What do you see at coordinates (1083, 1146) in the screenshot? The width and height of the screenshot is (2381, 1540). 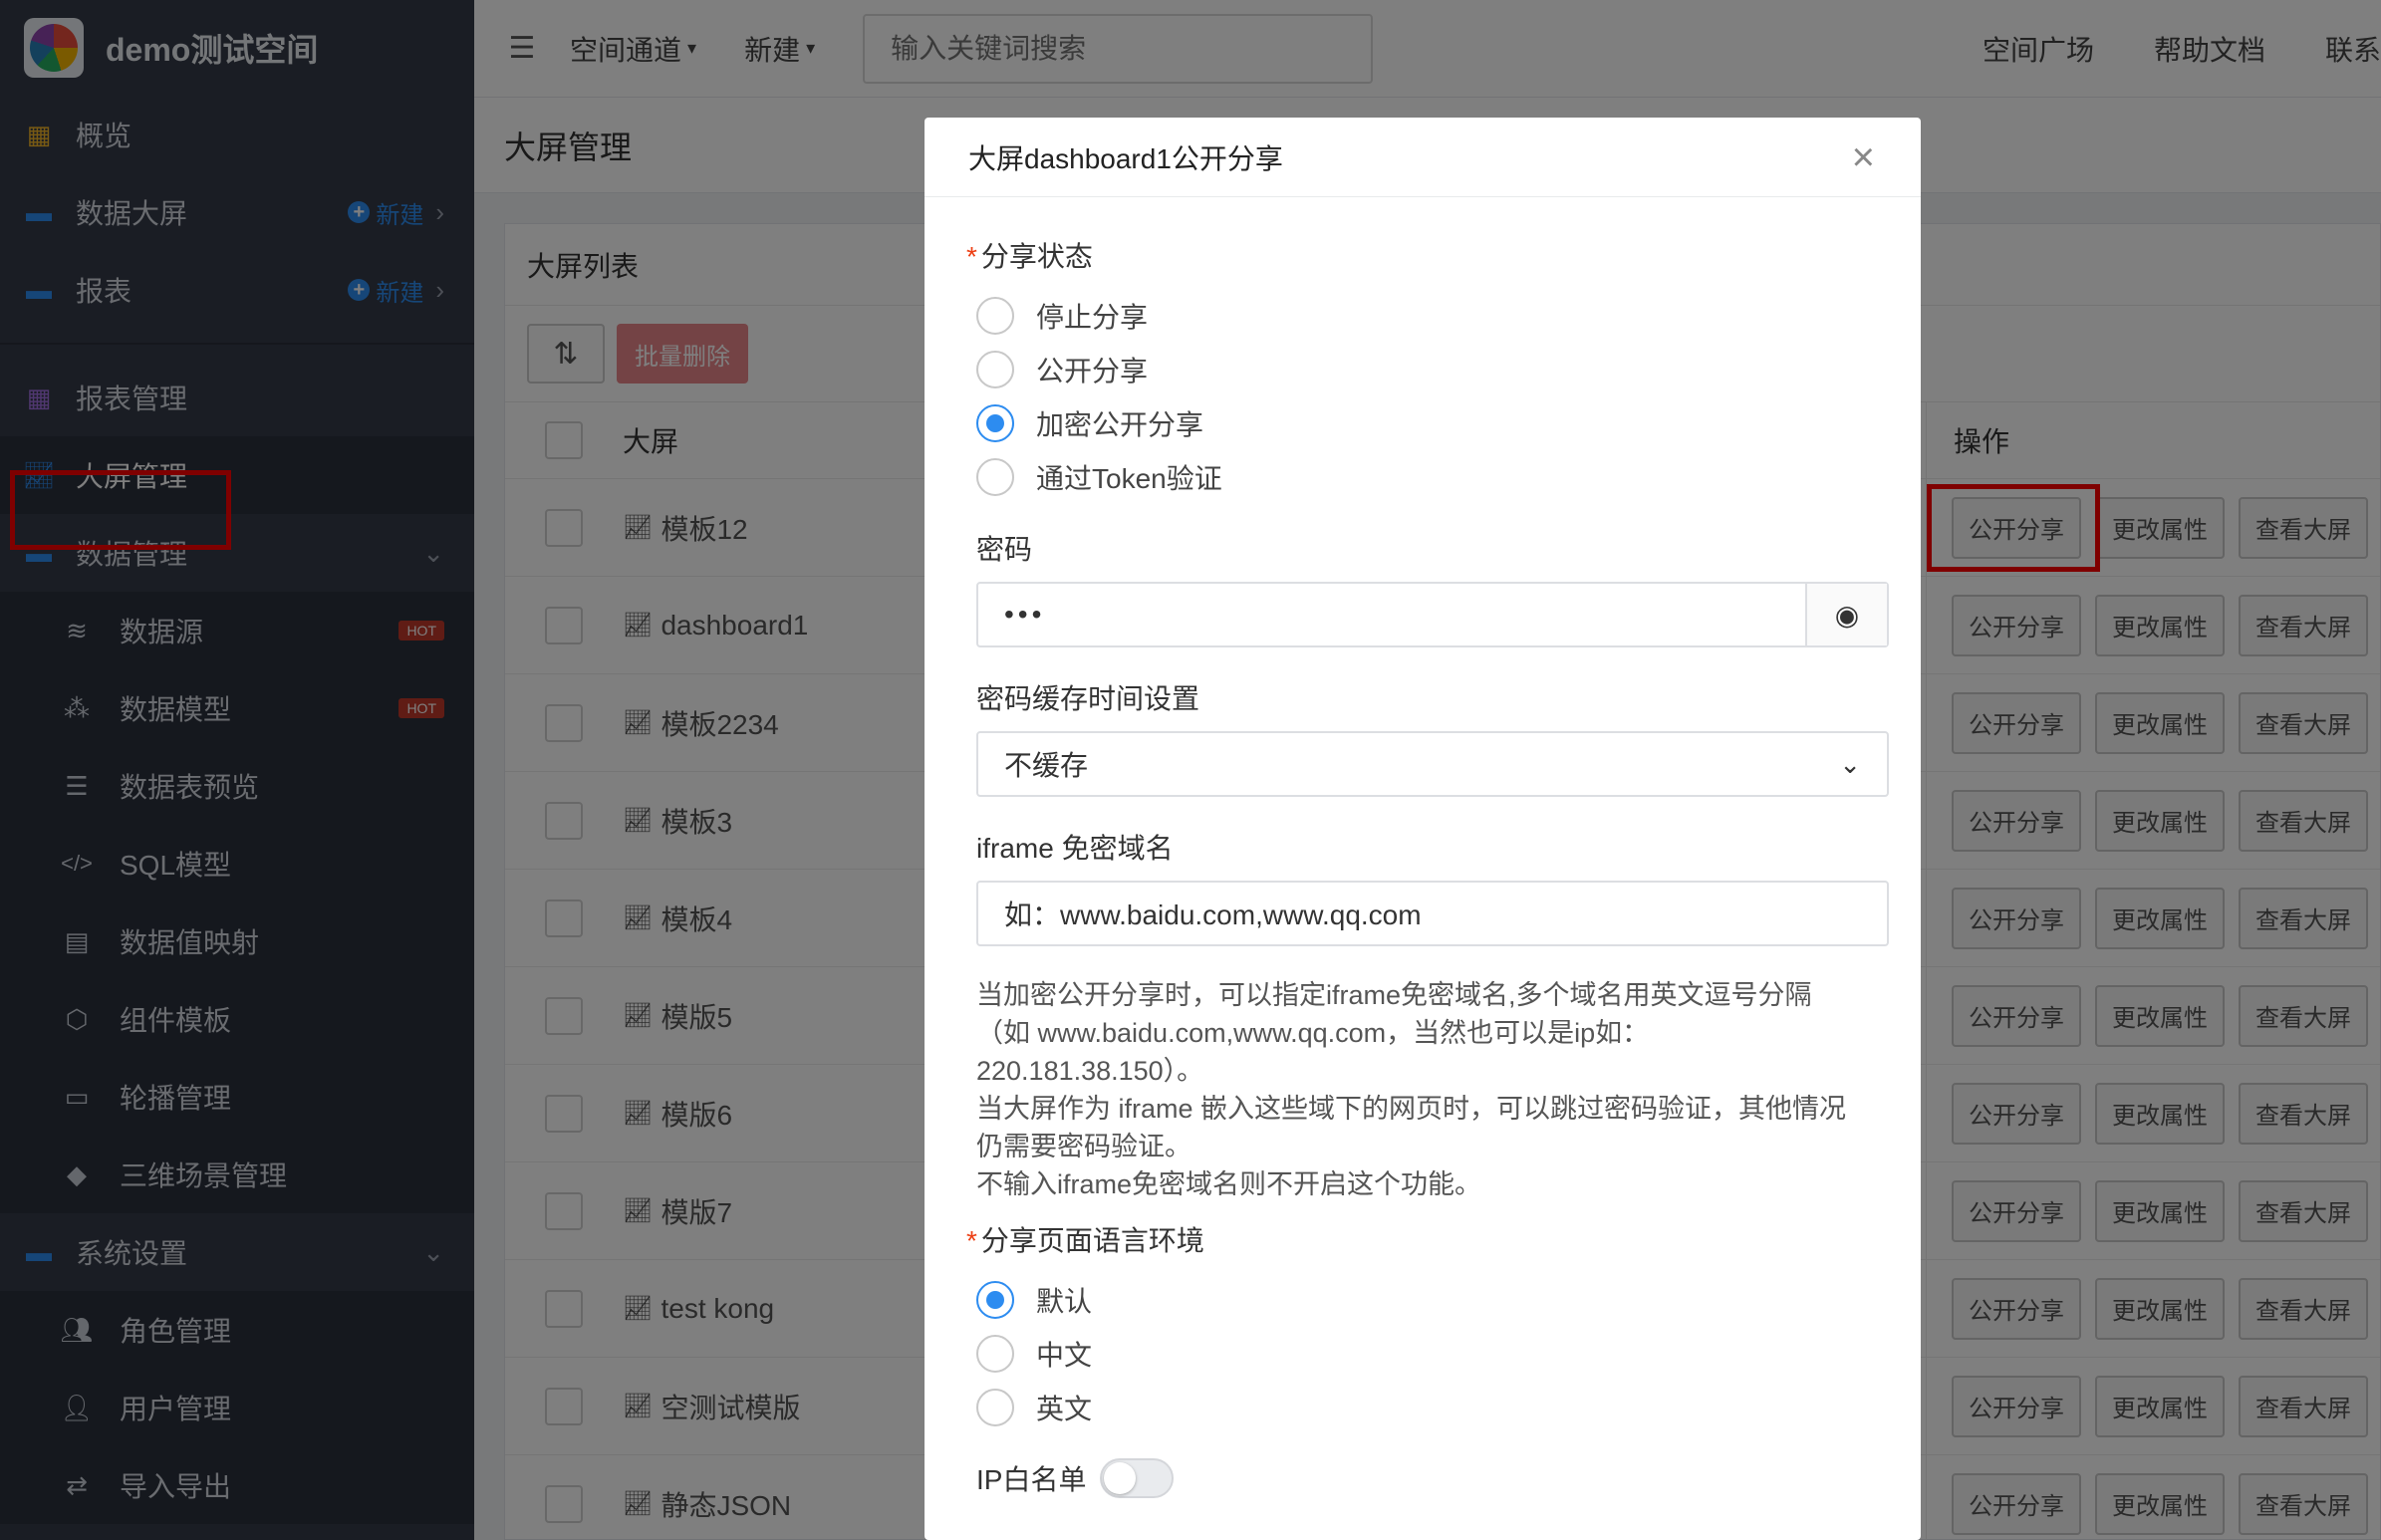 I see `help-line: 仍需要密码验证。` at bounding box center [1083, 1146].